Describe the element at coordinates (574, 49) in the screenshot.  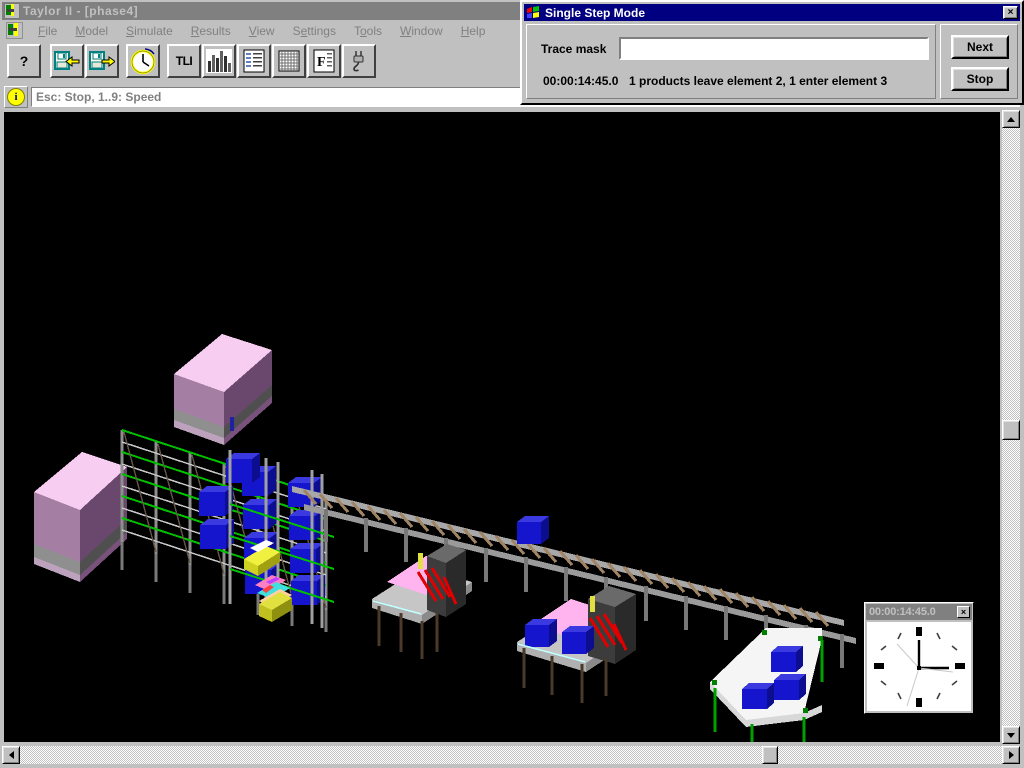
I see `trace-mask-label: Trace mask` at that location.